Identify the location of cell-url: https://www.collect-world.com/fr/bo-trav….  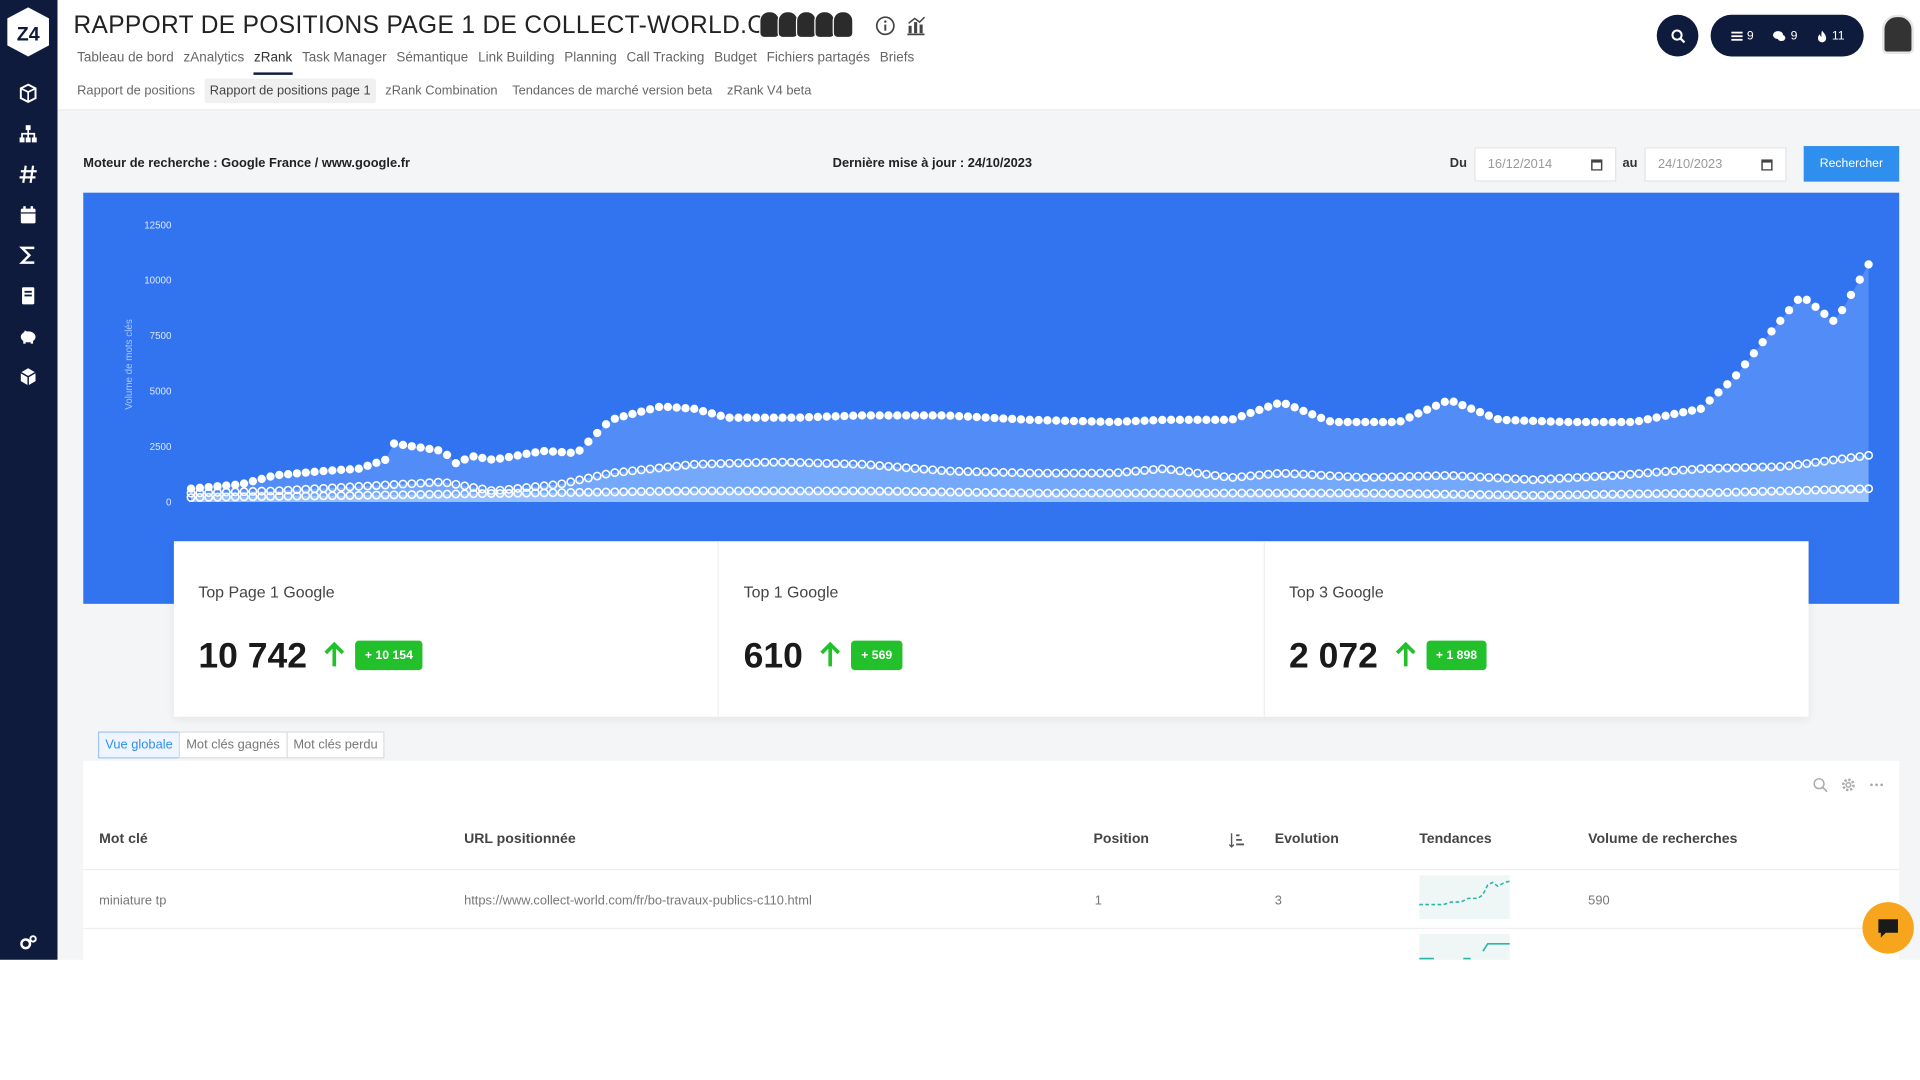
(638, 900).